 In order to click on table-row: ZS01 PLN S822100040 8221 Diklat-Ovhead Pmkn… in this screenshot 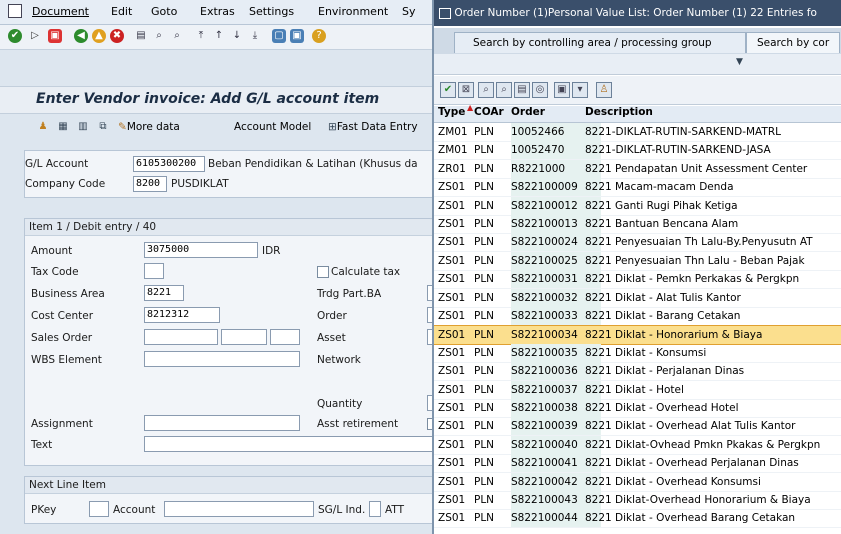, I will do `click(637, 445)`.